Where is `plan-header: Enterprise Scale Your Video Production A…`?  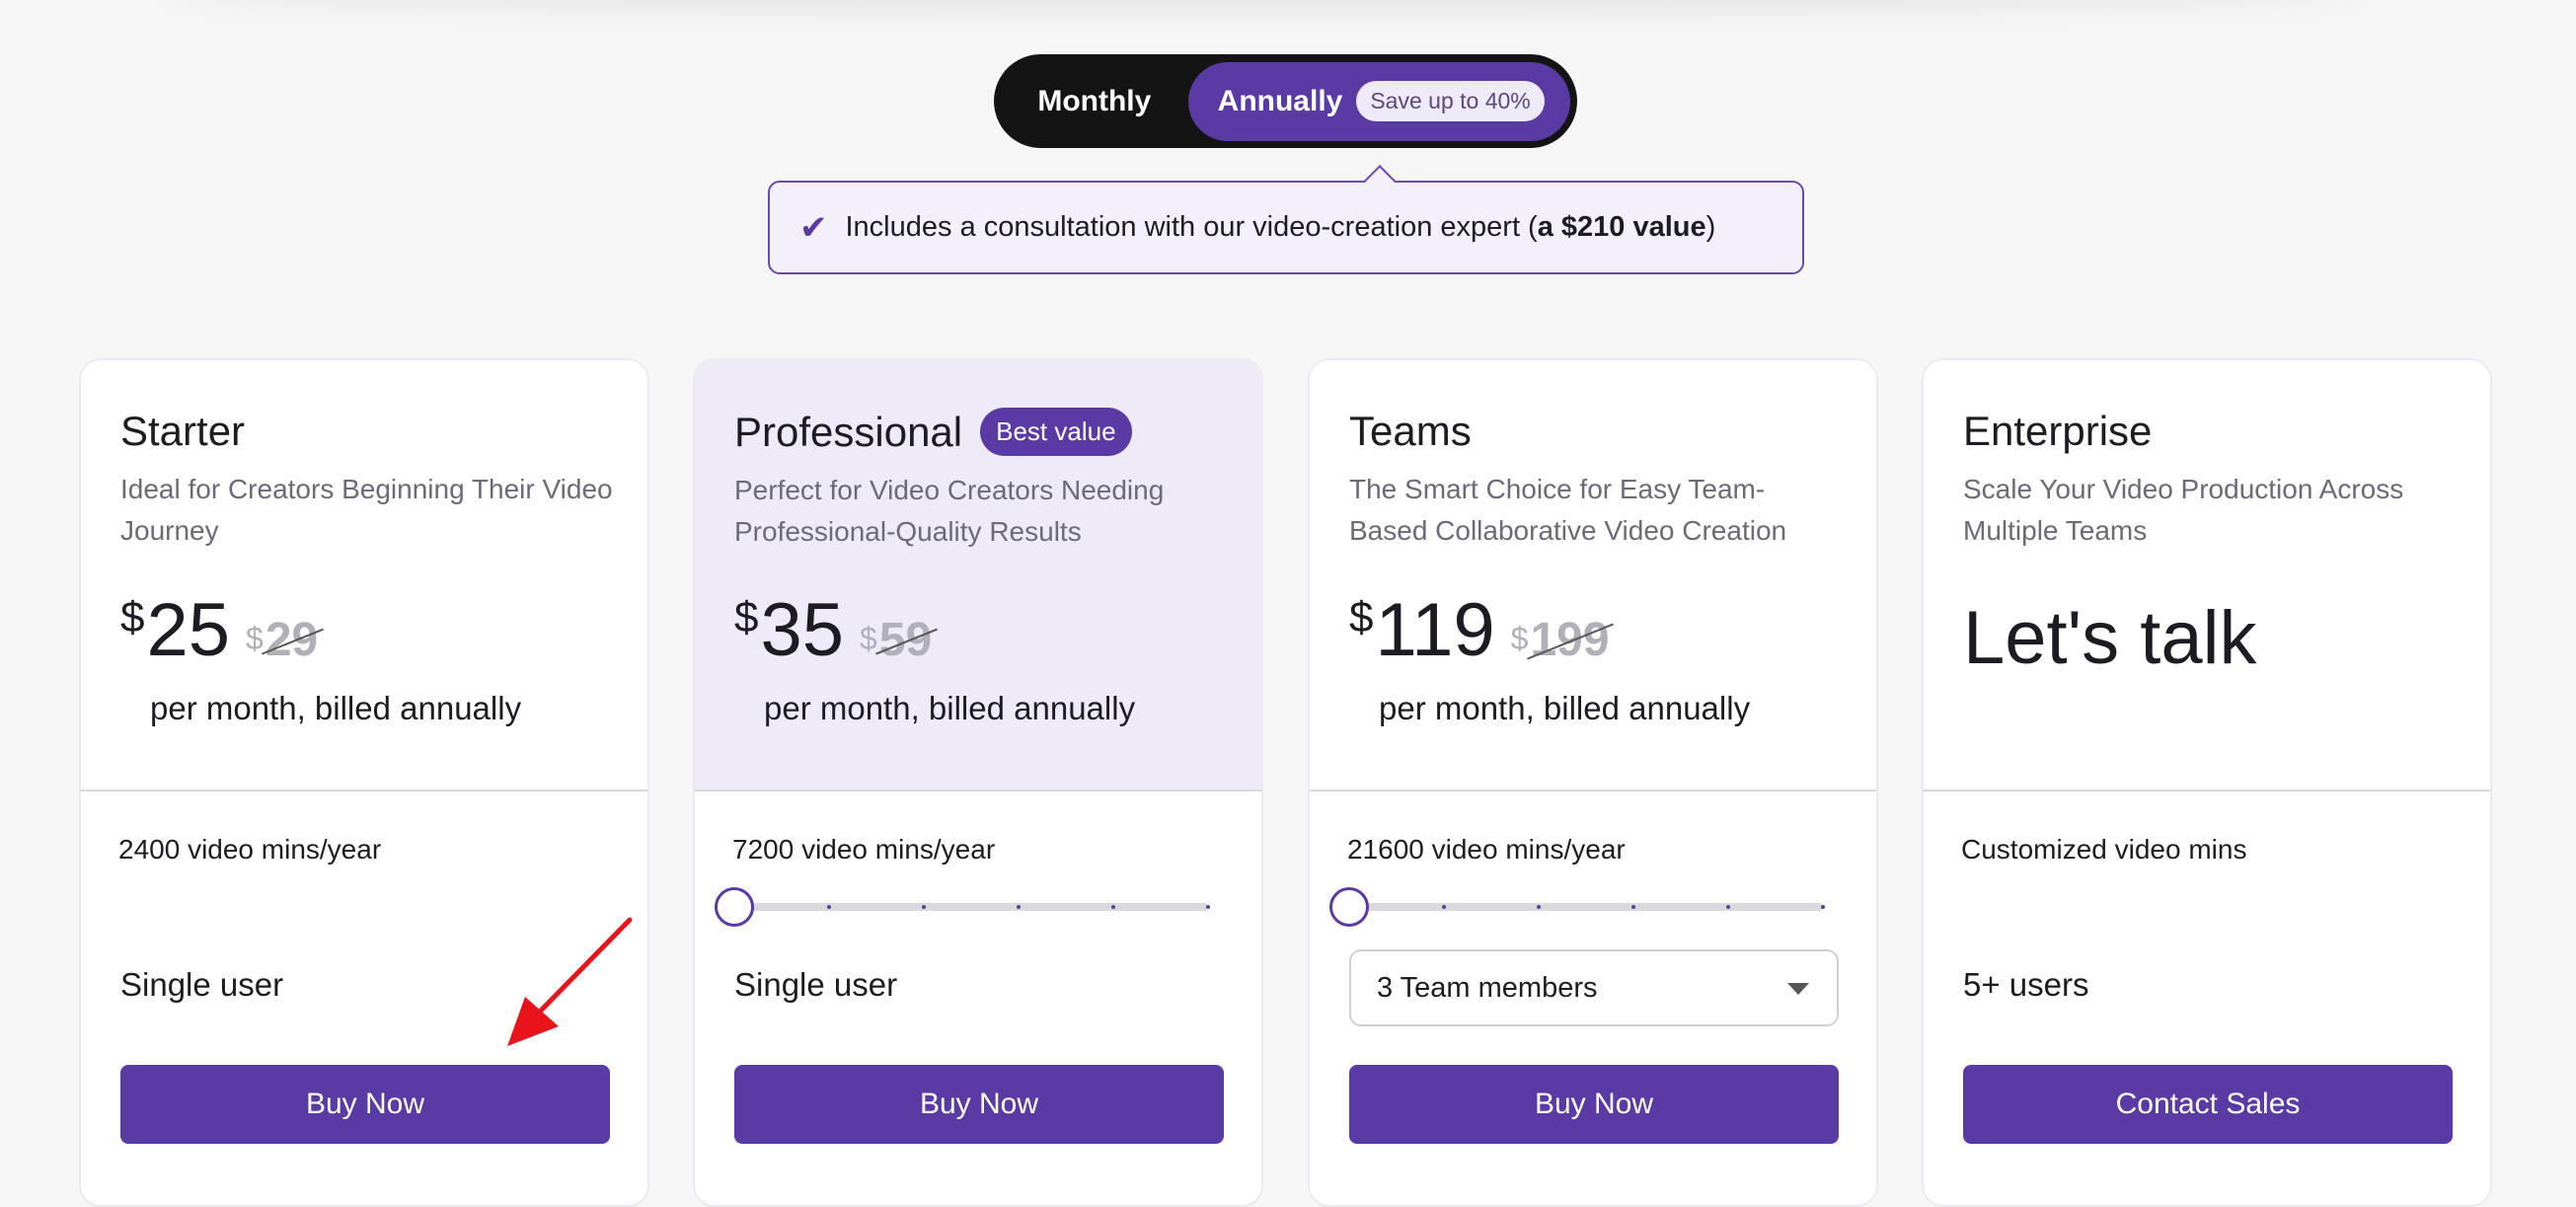
plan-header: Enterprise Scale Your Video Production A… is located at coordinates (2207, 576).